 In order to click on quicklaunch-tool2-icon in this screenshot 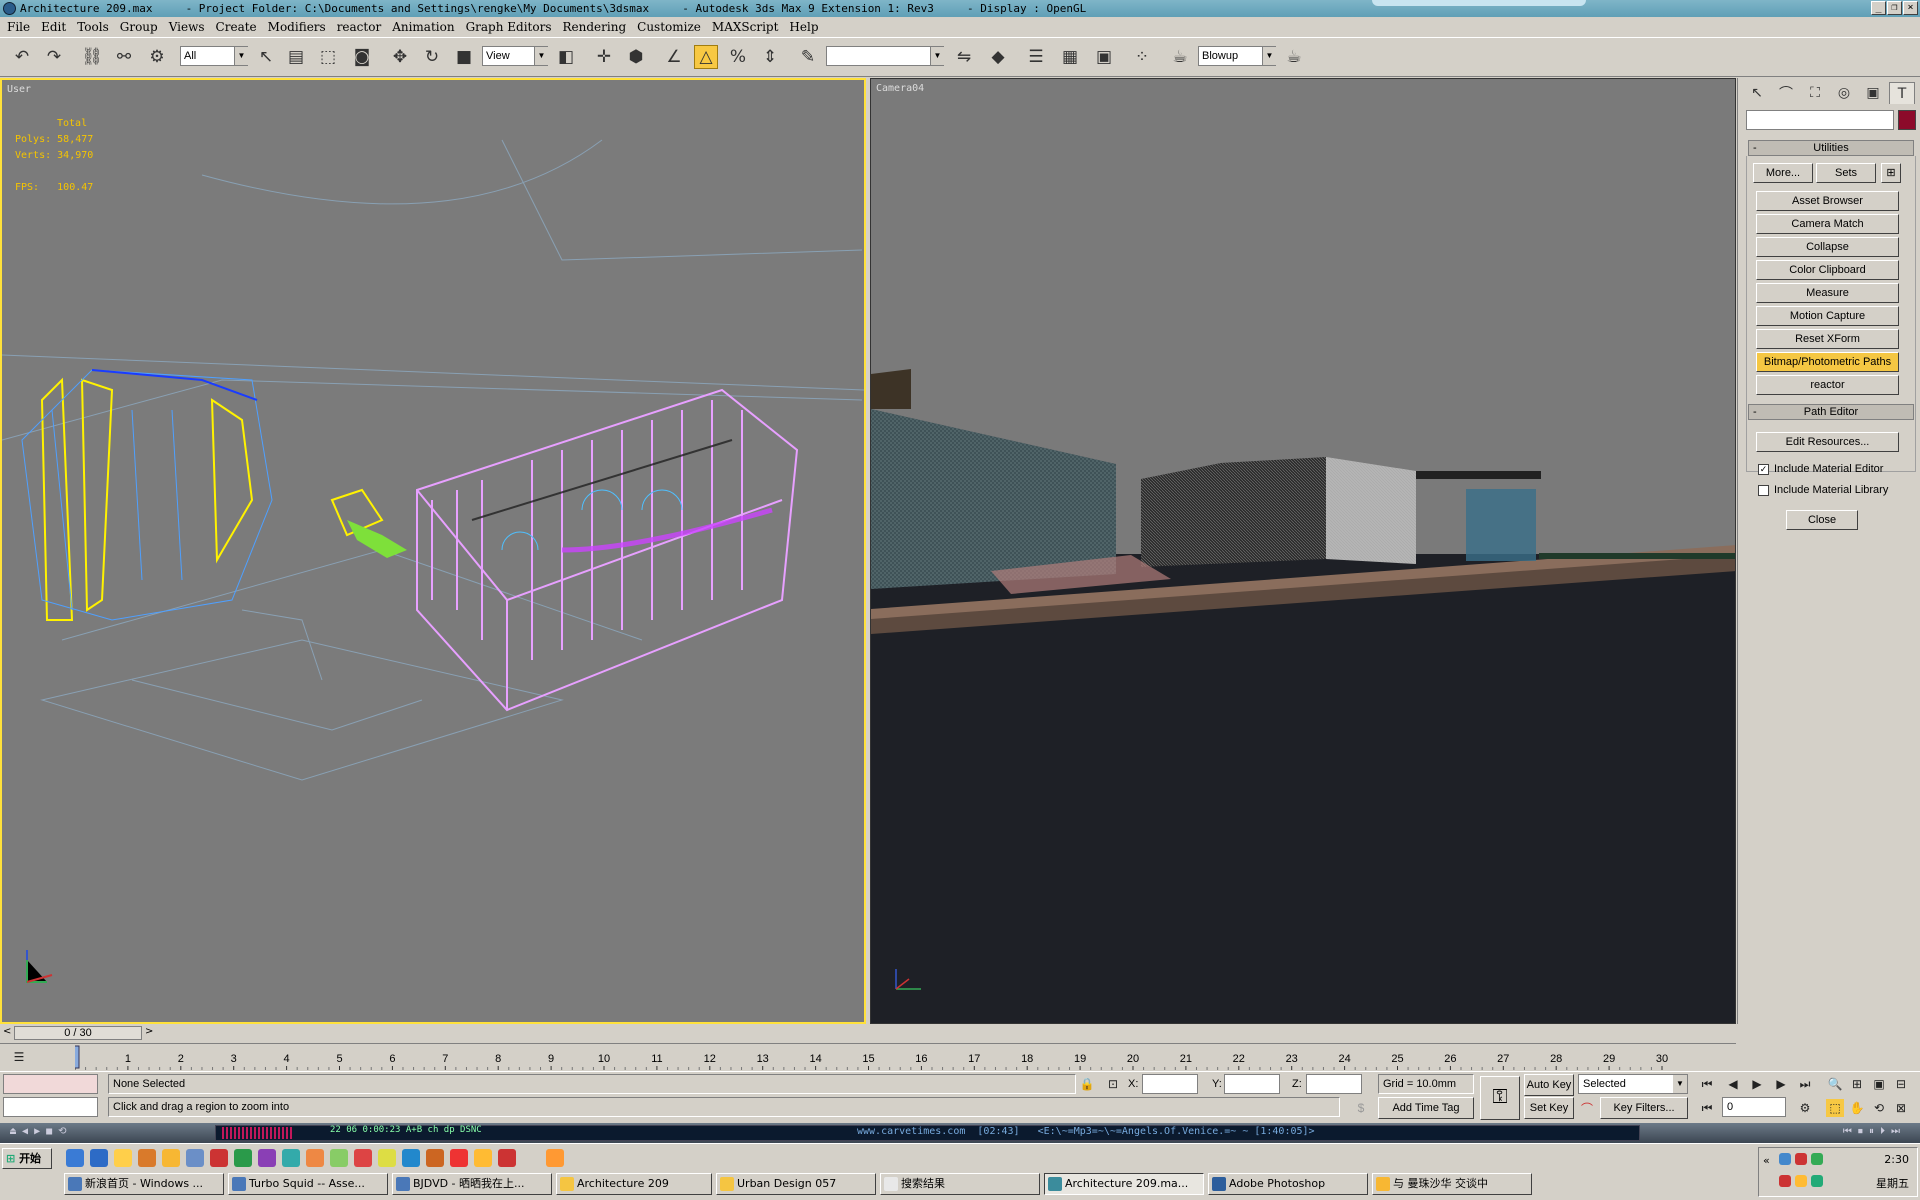, I will do `click(267, 1158)`.